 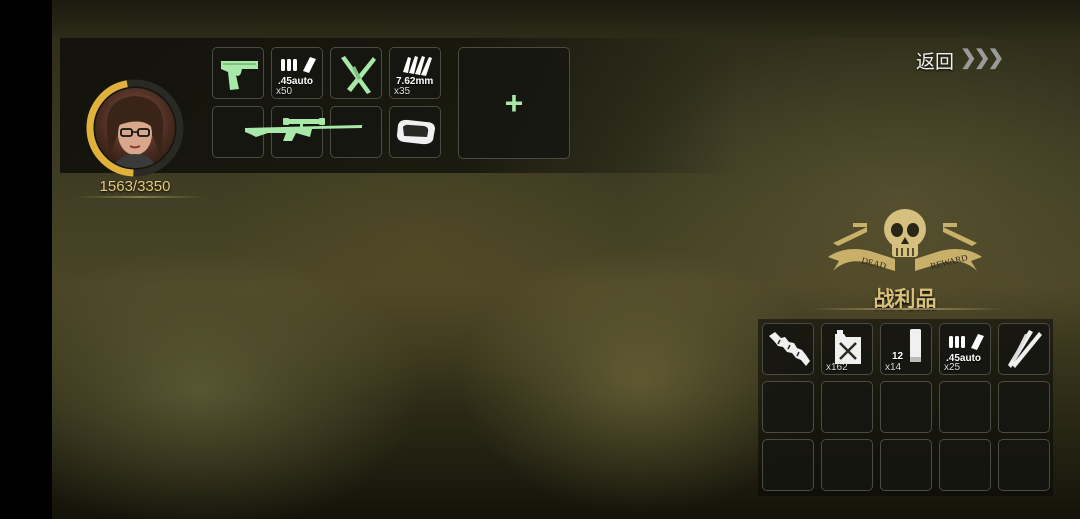 I want to click on skull-emblem: DEAD REWARD, so click(x=905, y=240).